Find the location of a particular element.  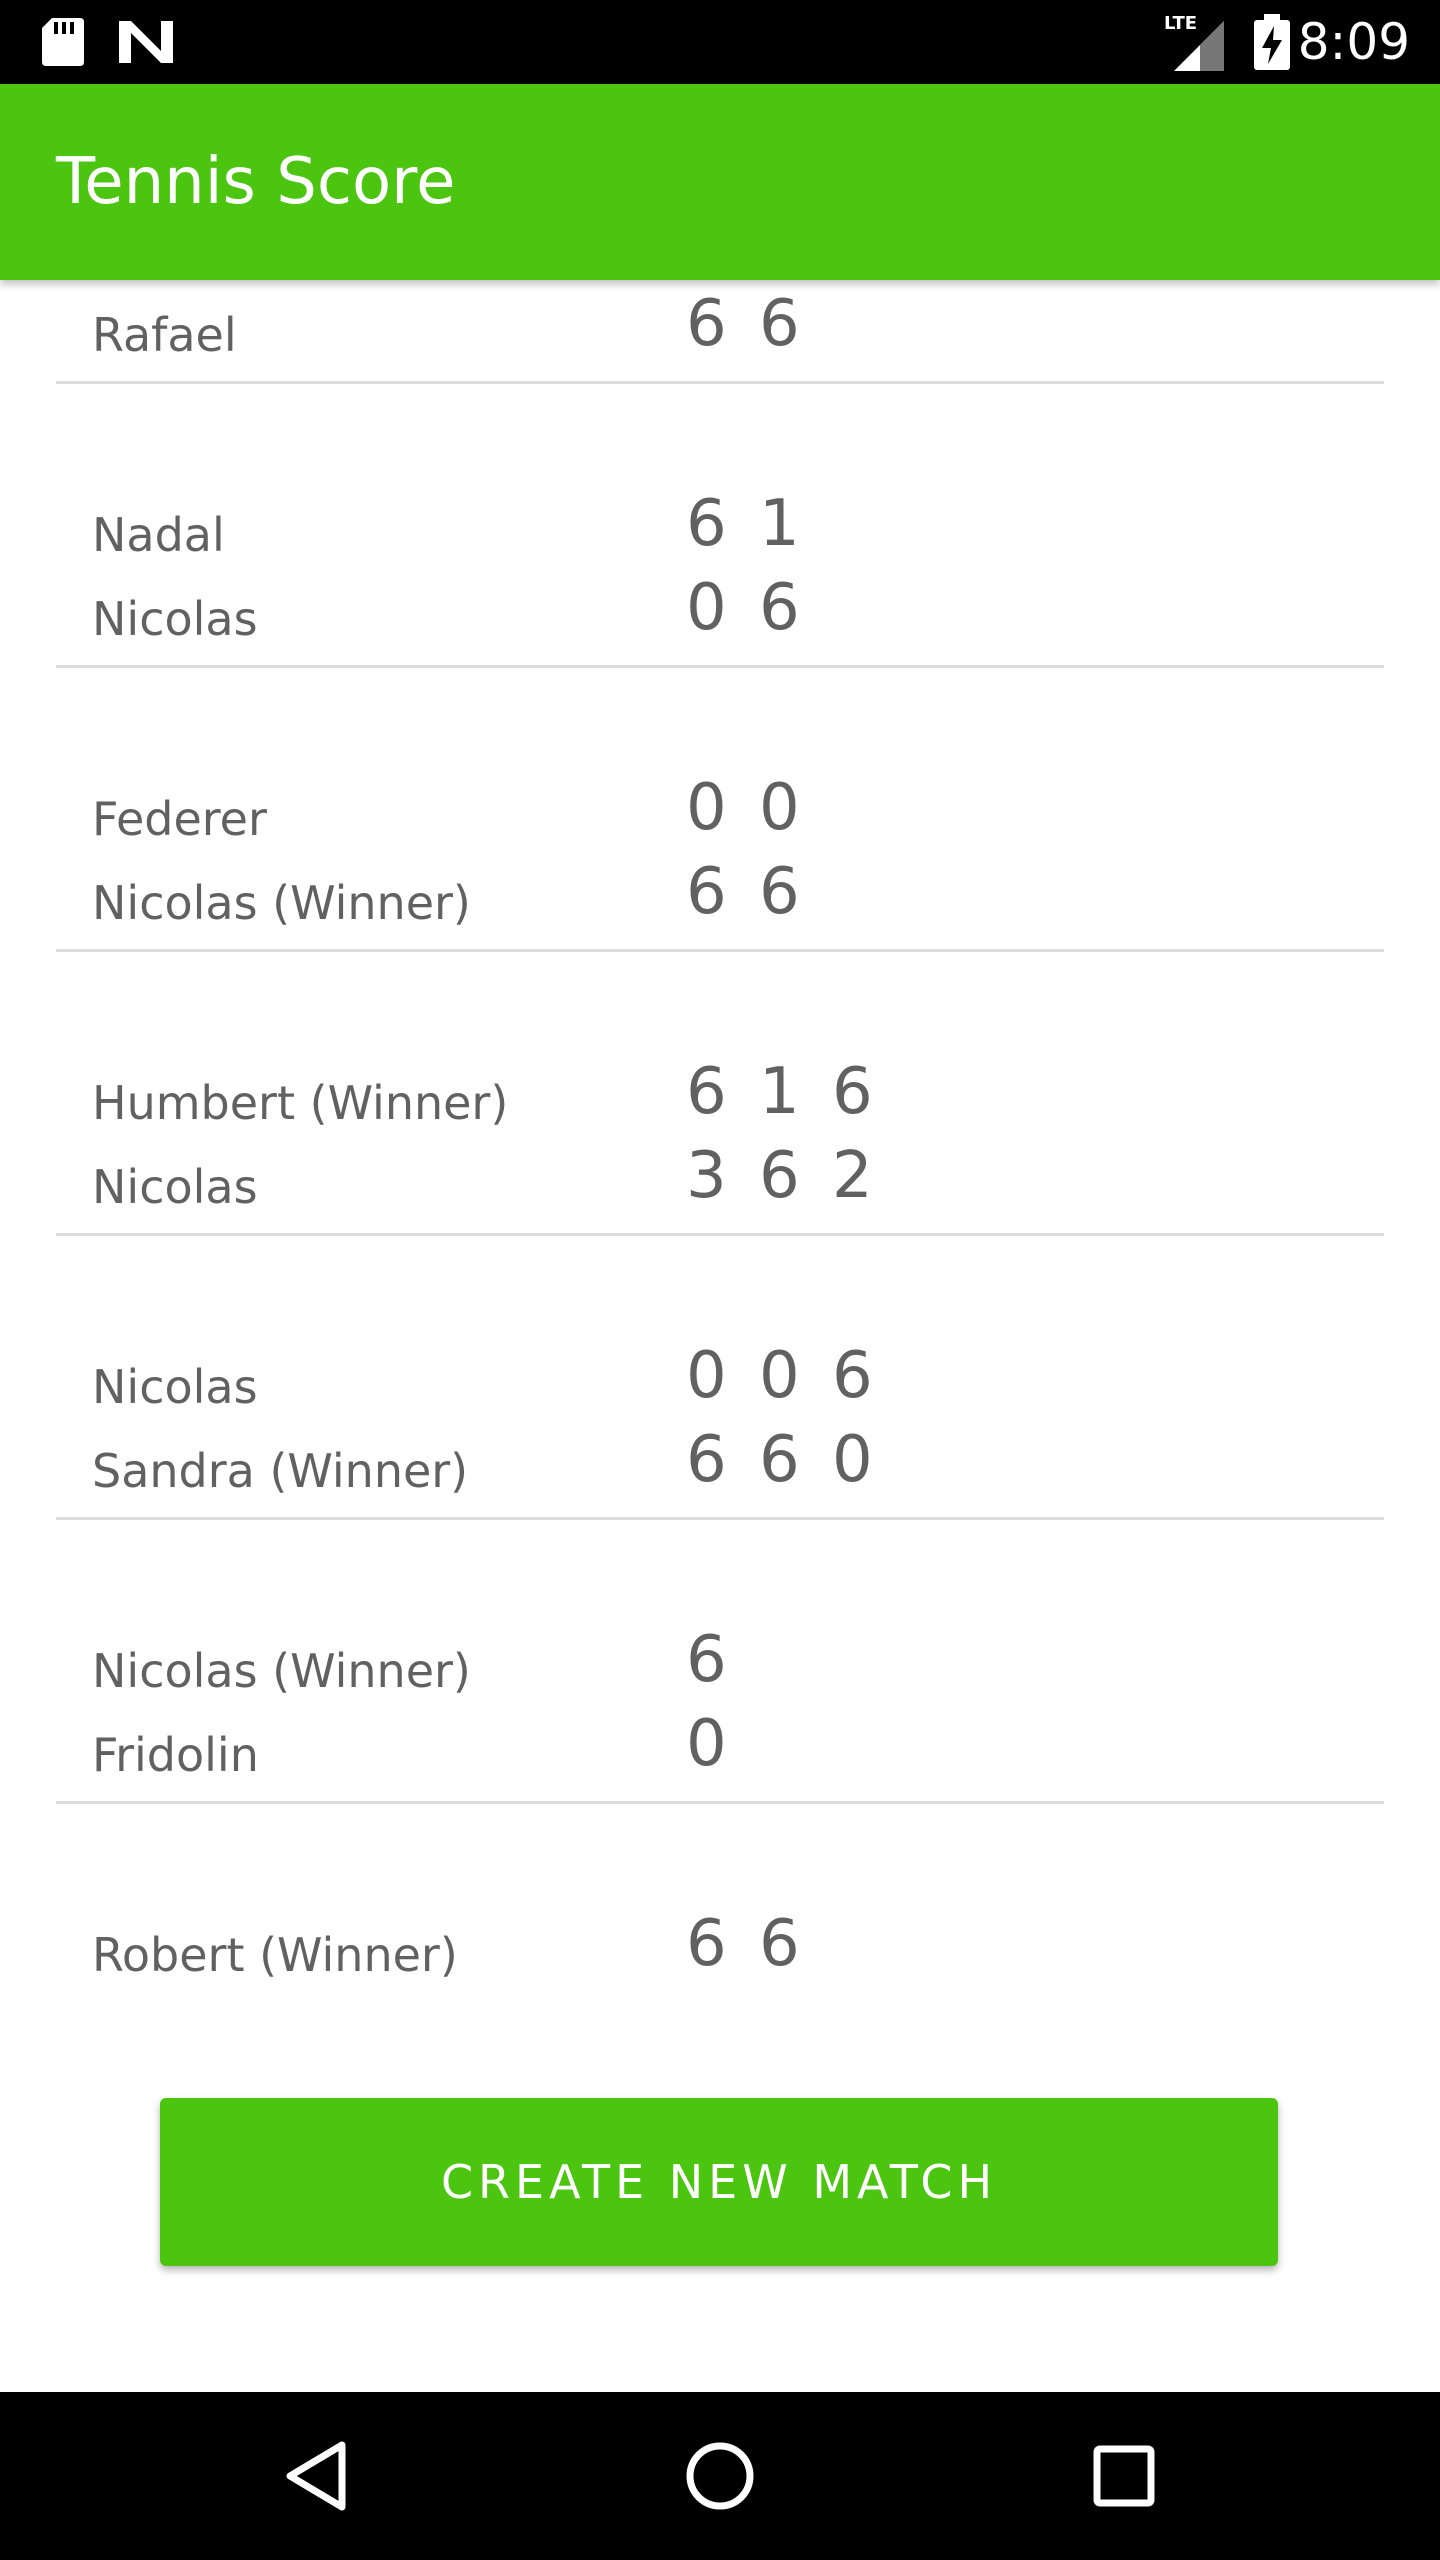

player1-name: Robert (Winner) is located at coordinates (275, 1955).